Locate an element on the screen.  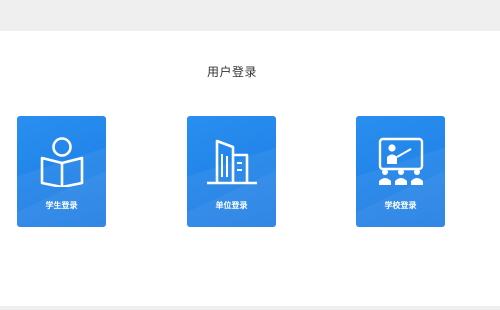
page-title: 用户登录 is located at coordinates (231, 72).